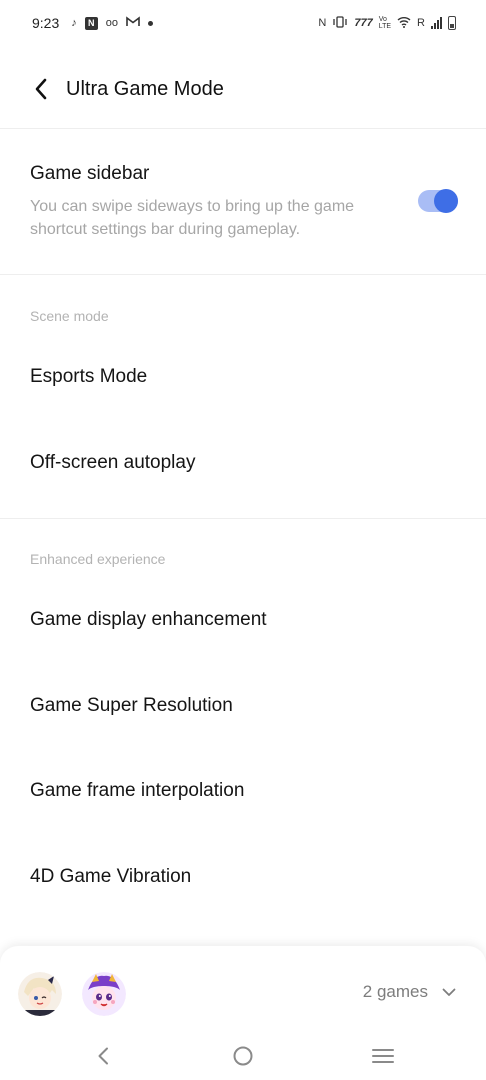 Image resolution: width=486 pixels, height=1080 pixels. I want to click on gmail-icon, so click(133, 23).